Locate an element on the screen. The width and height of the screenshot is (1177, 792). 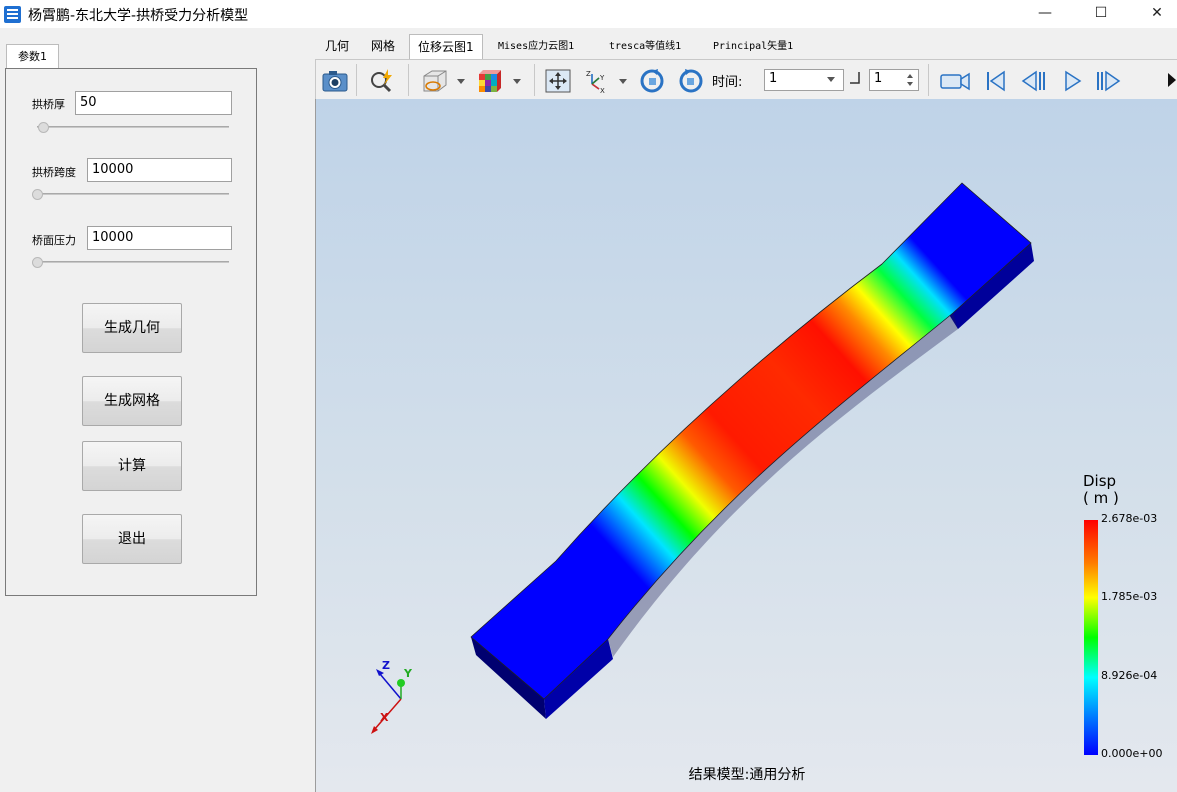
close-button: ✕ is located at coordinates (1155, 14).